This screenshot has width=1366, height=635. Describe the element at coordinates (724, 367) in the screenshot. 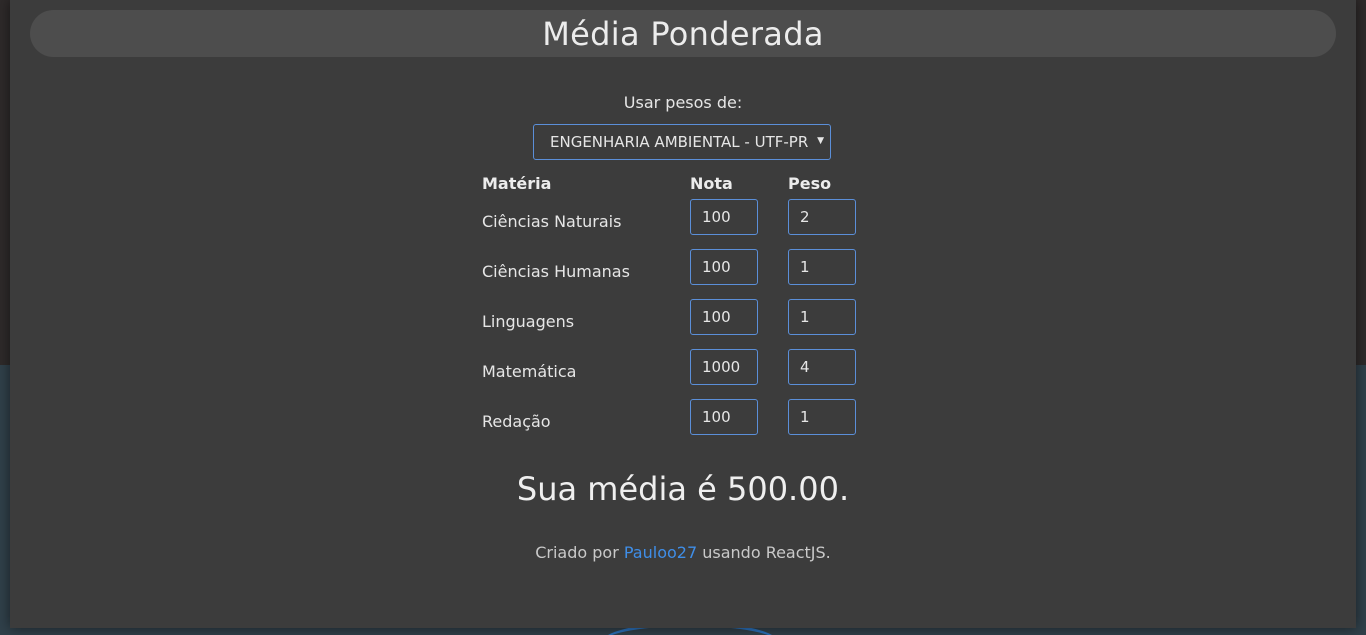

I see `grade-input-matematica: 1000` at that location.